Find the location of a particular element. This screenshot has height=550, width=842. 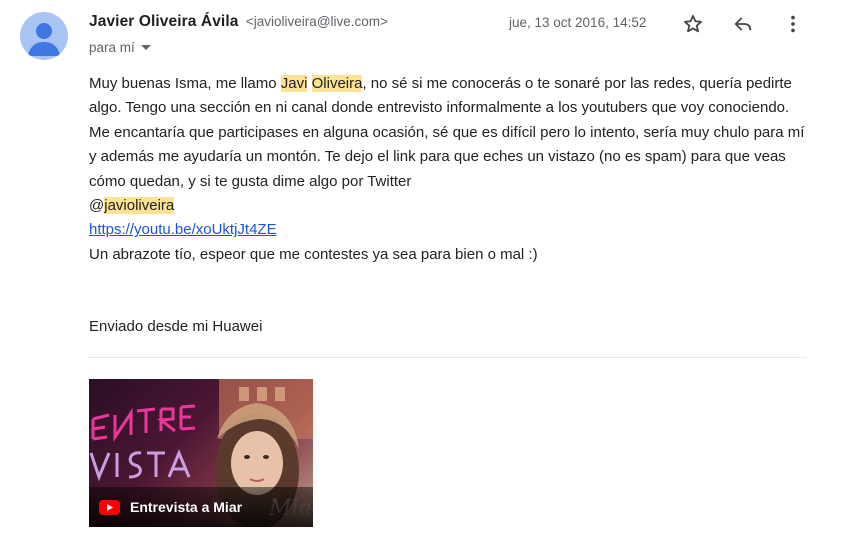

body-text: Muy buenas Isma, me llamo is located at coordinates (185, 83).